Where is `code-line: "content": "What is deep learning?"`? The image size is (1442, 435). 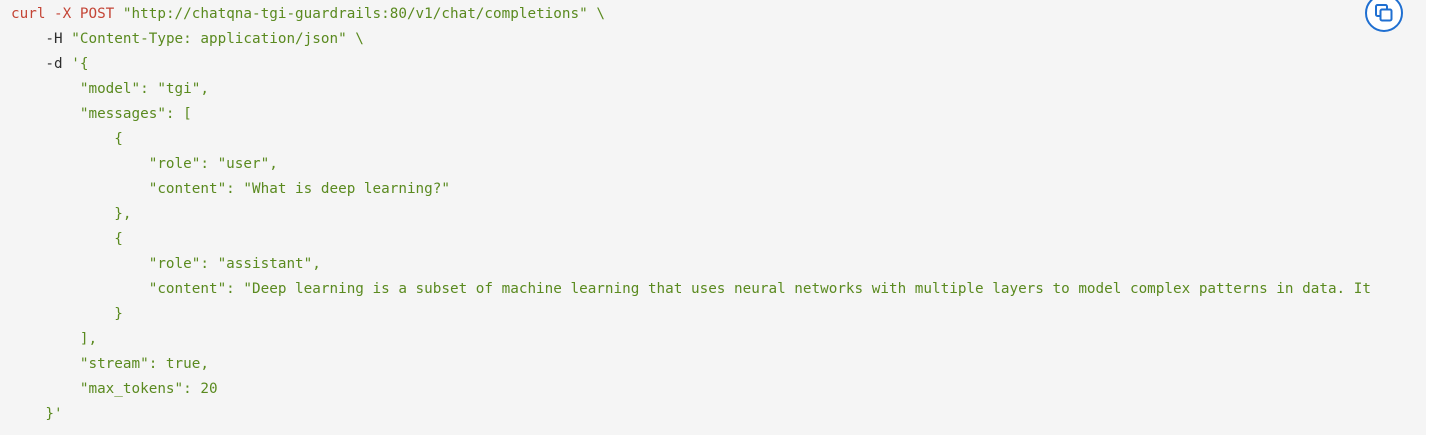 code-line: "content": "What is deep learning?" is located at coordinates (691, 189).